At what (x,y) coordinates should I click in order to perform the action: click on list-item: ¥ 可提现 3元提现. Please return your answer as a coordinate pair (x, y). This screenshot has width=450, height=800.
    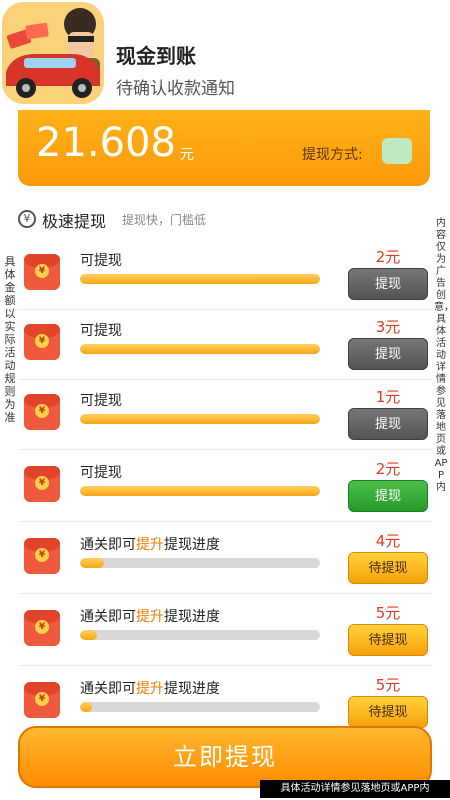
    Looking at the image, I should click on (225, 345).